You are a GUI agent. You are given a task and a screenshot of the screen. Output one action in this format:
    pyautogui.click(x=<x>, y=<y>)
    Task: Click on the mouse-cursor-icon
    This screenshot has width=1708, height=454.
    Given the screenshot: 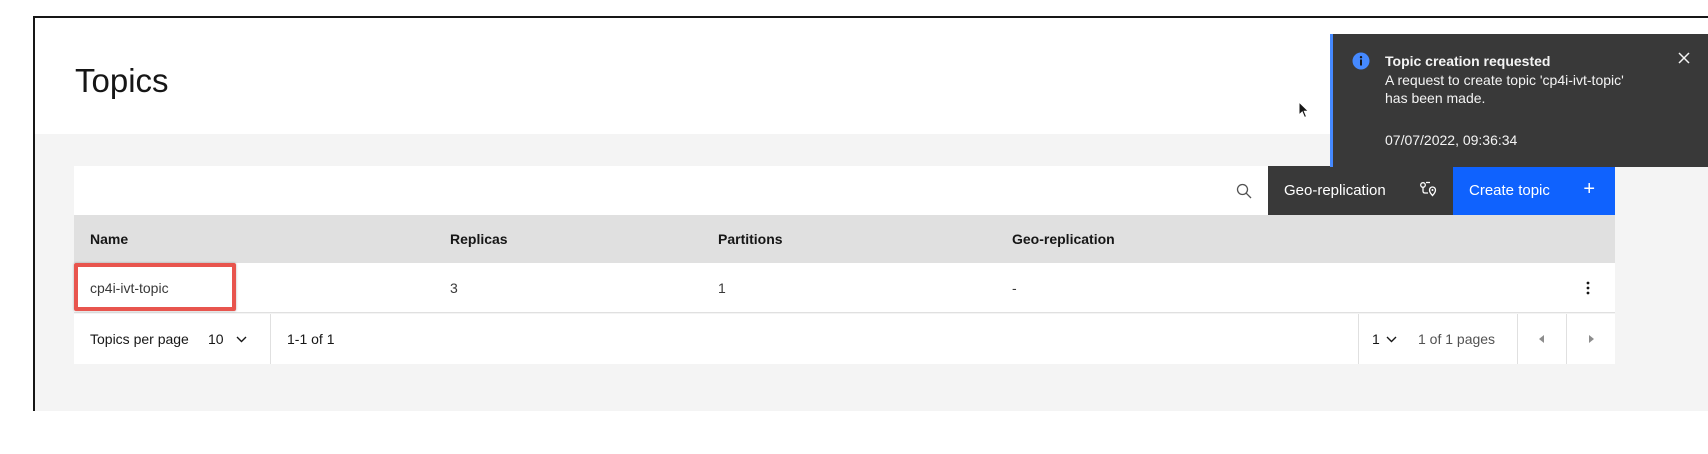 What is the action you would take?
    pyautogui.click(x=1304, y=110)
    